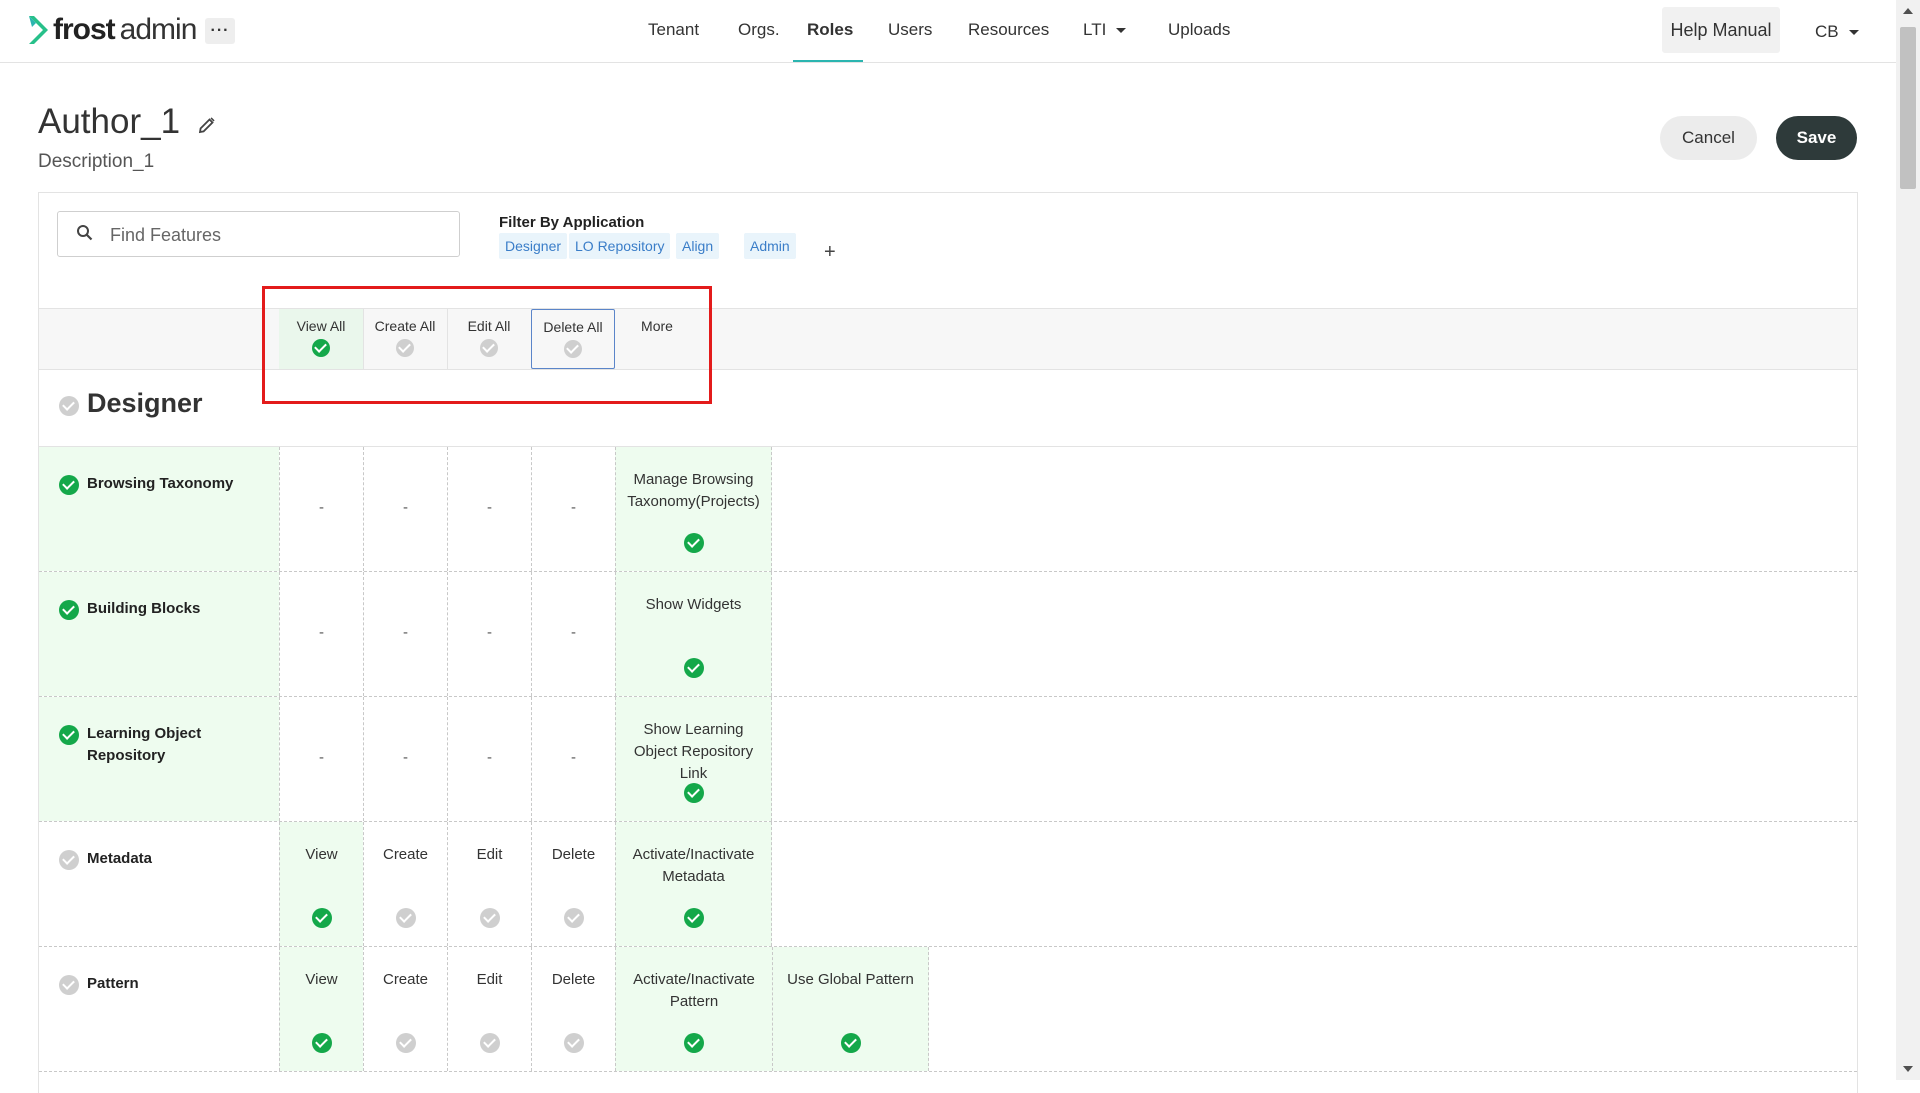 This screenshot has height=1093, width=1920. What do you see at coordinates (1721, 30) in the screenshot?
I see `help-manual-button: Help Manual` at bounding box center [1721, 30].